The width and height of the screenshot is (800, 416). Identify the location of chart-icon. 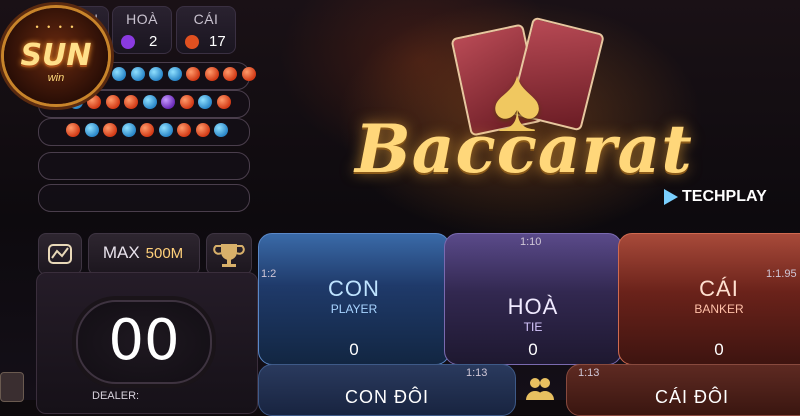
(60, 254).